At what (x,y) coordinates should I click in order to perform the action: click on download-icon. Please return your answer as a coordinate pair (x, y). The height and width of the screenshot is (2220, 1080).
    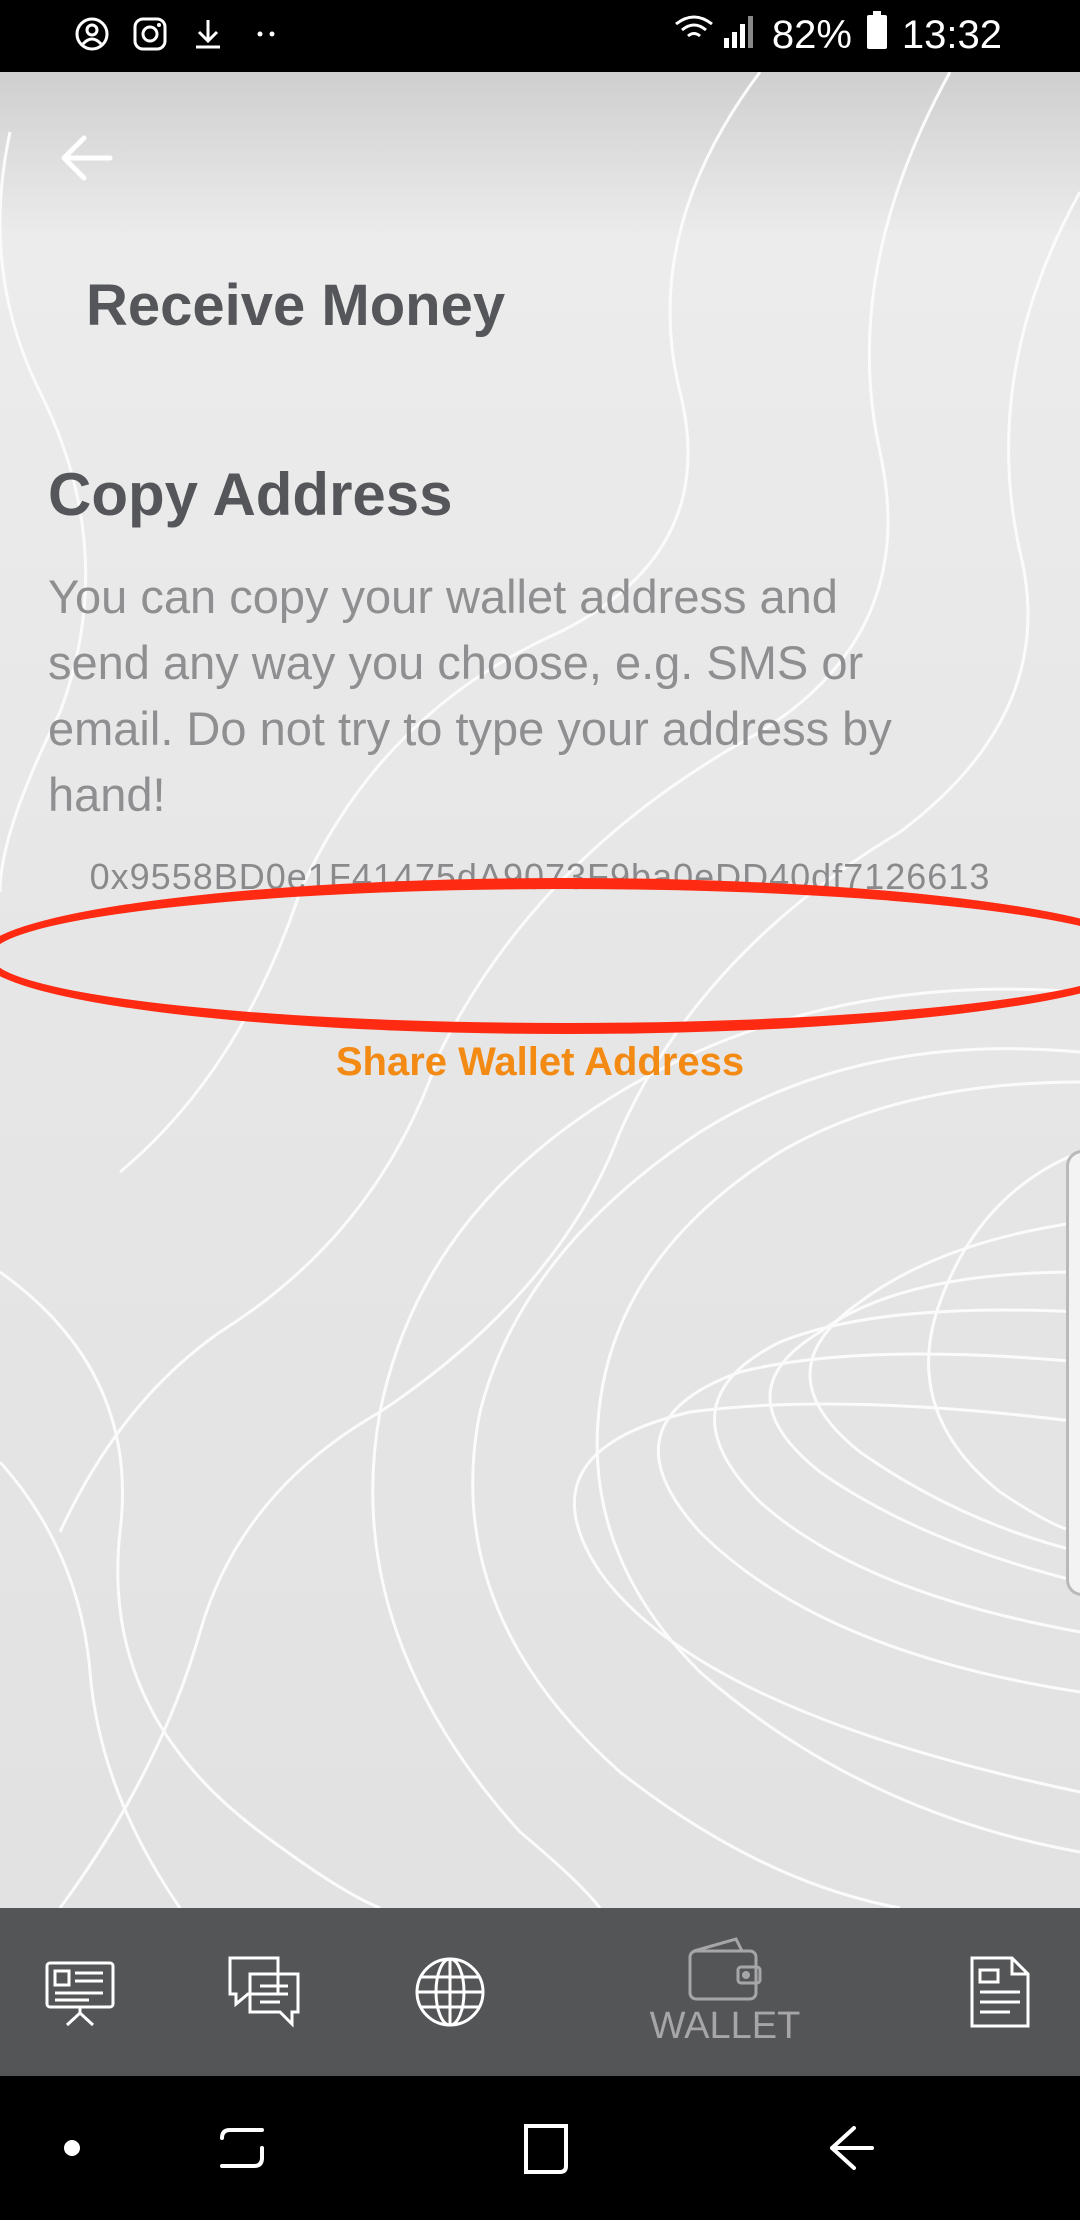
    Looking at the image, I should click on (208, 34).